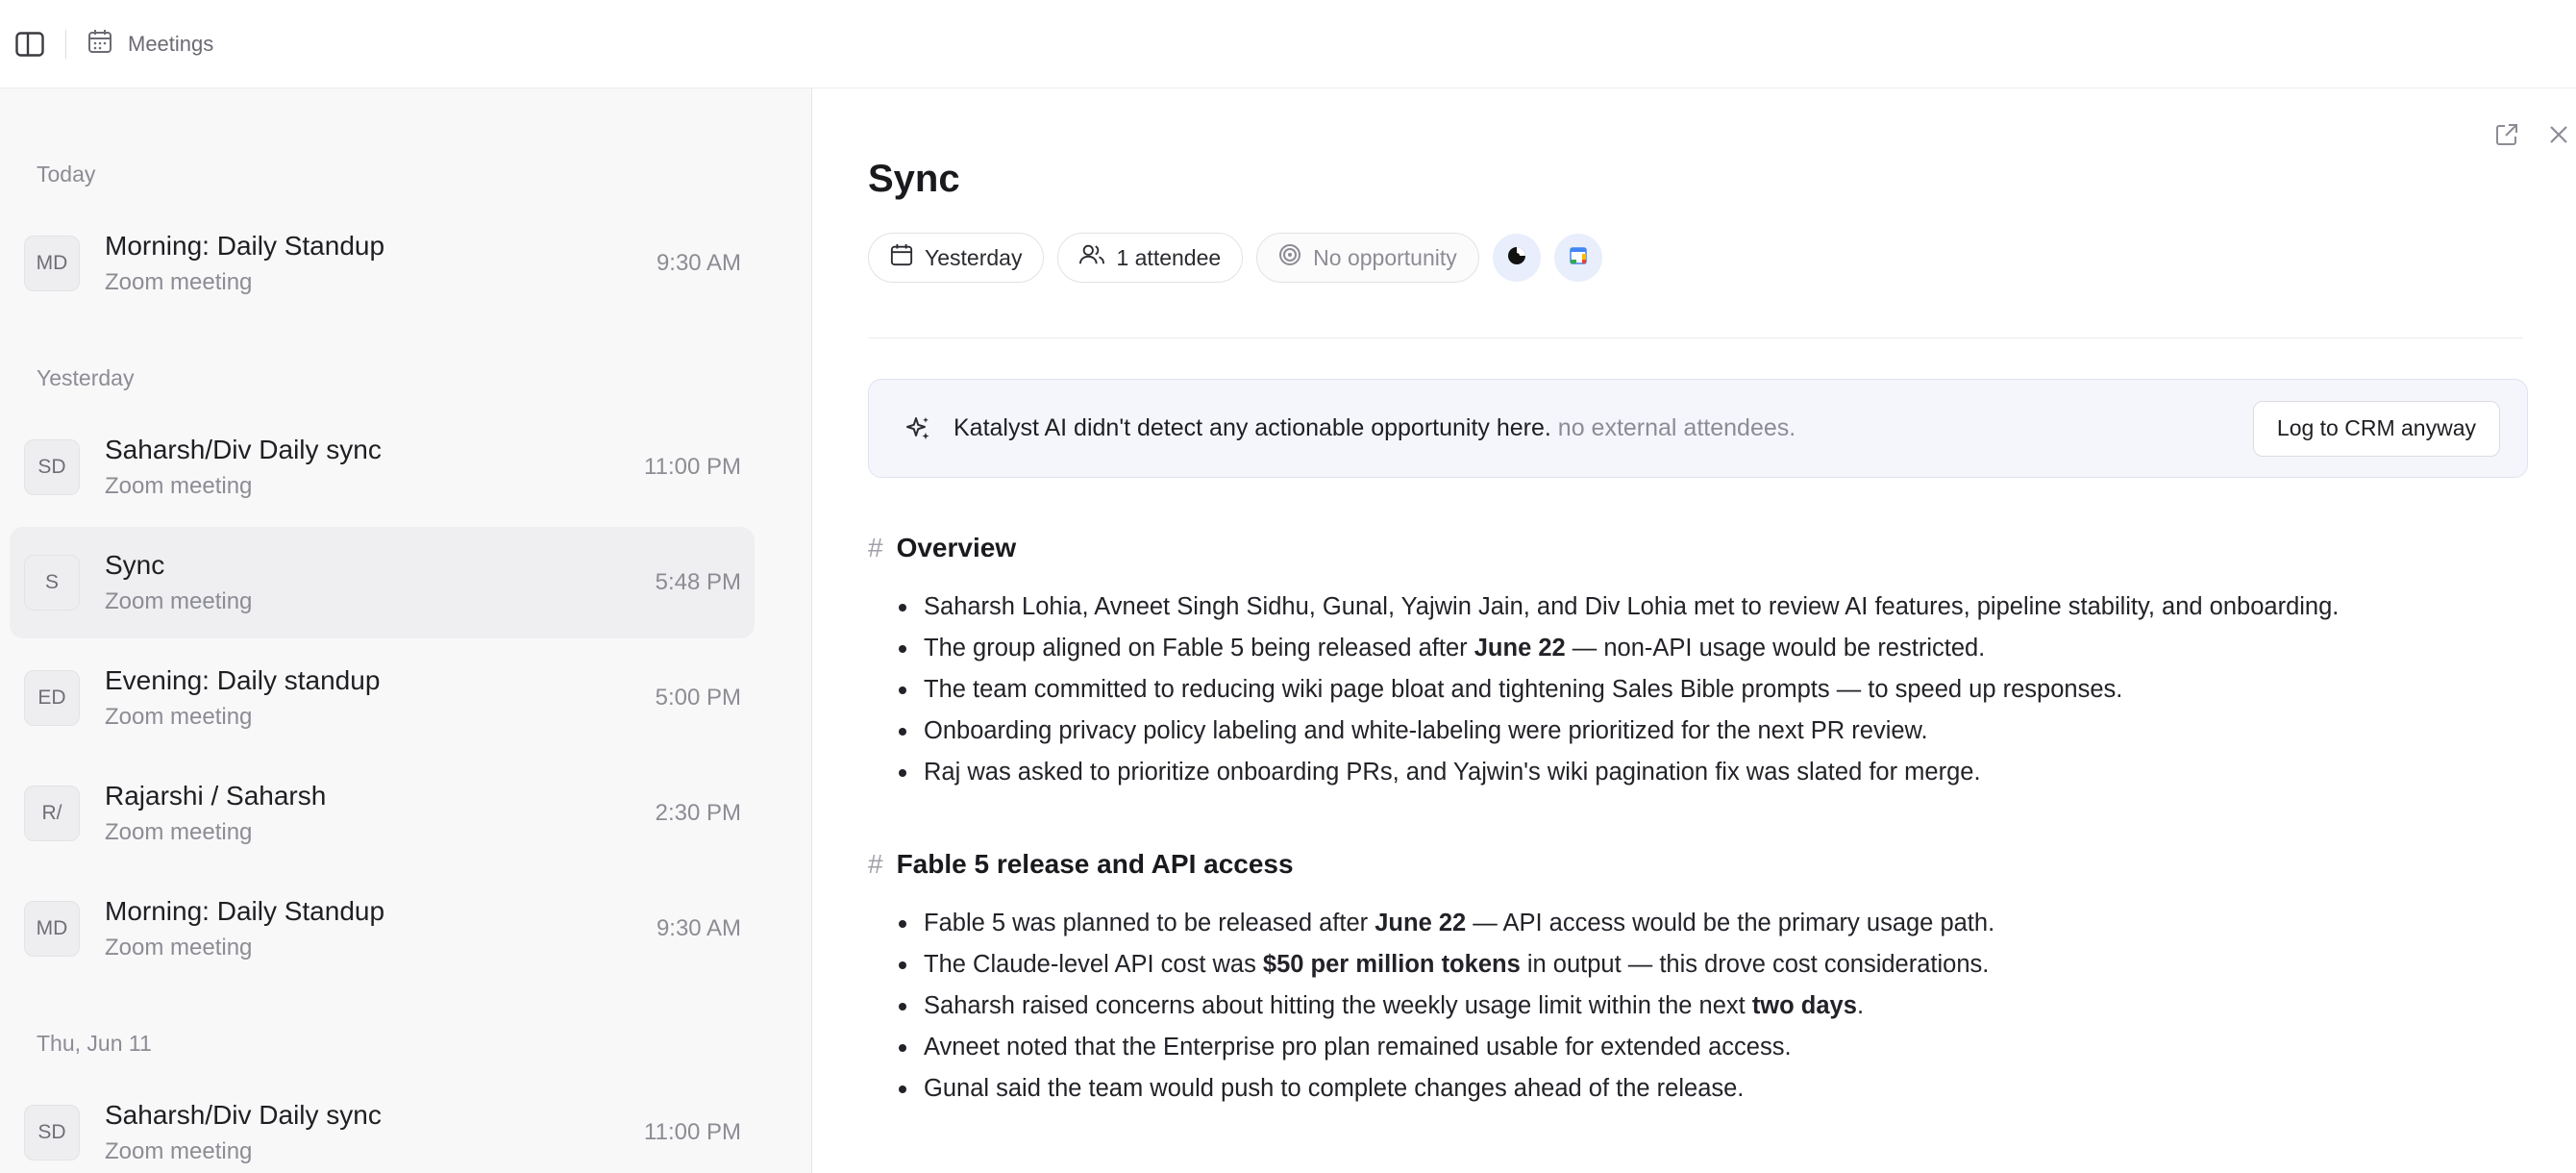 The width and height of the screenshot is (2576, 1173). I want to click on topbar-divider, so click(65, 44).